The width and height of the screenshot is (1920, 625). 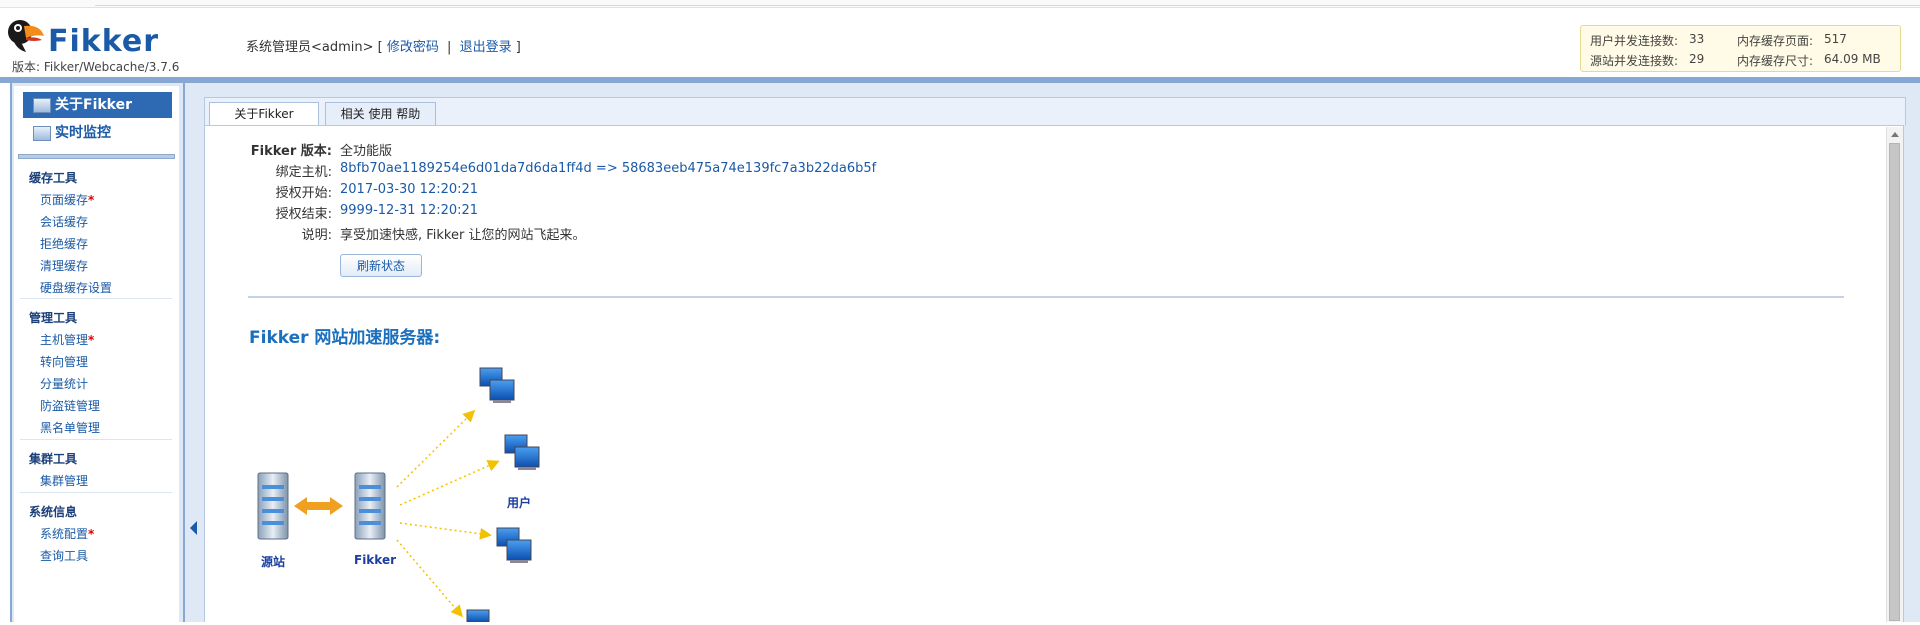 I want to click on sidebar-item-label: 分量统计, so click(x=64, y=384).